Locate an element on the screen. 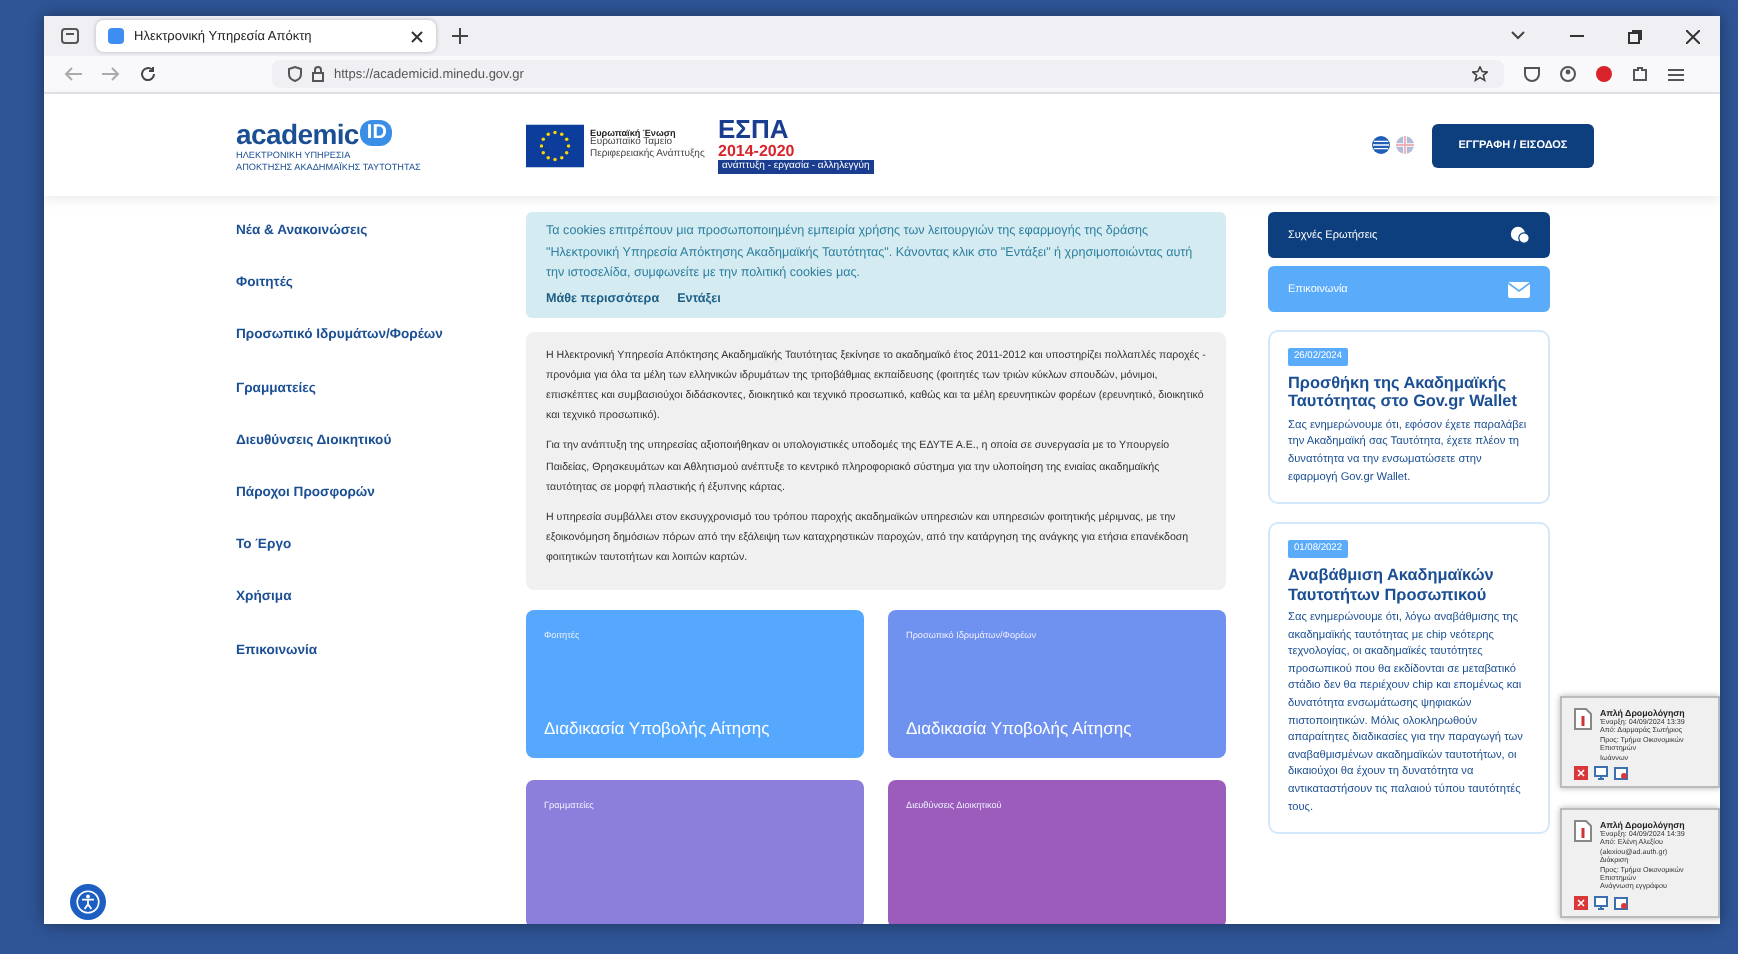  shield-icon is located at coordinates (295, 74).